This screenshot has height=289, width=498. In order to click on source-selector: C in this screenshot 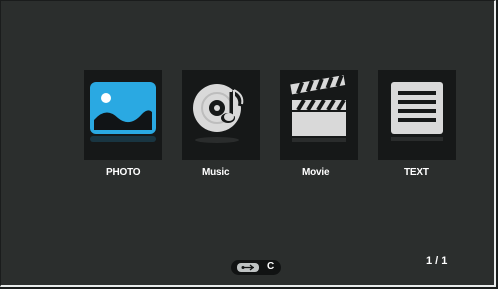, I will do `click(256, 267)`.